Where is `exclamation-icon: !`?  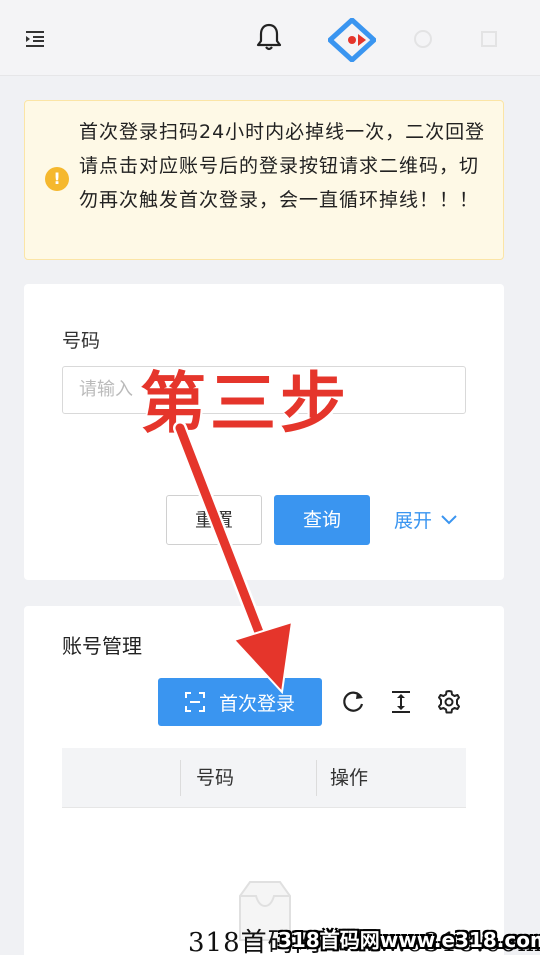 exclamation-icon: ! is located at coordinates (57, 179).